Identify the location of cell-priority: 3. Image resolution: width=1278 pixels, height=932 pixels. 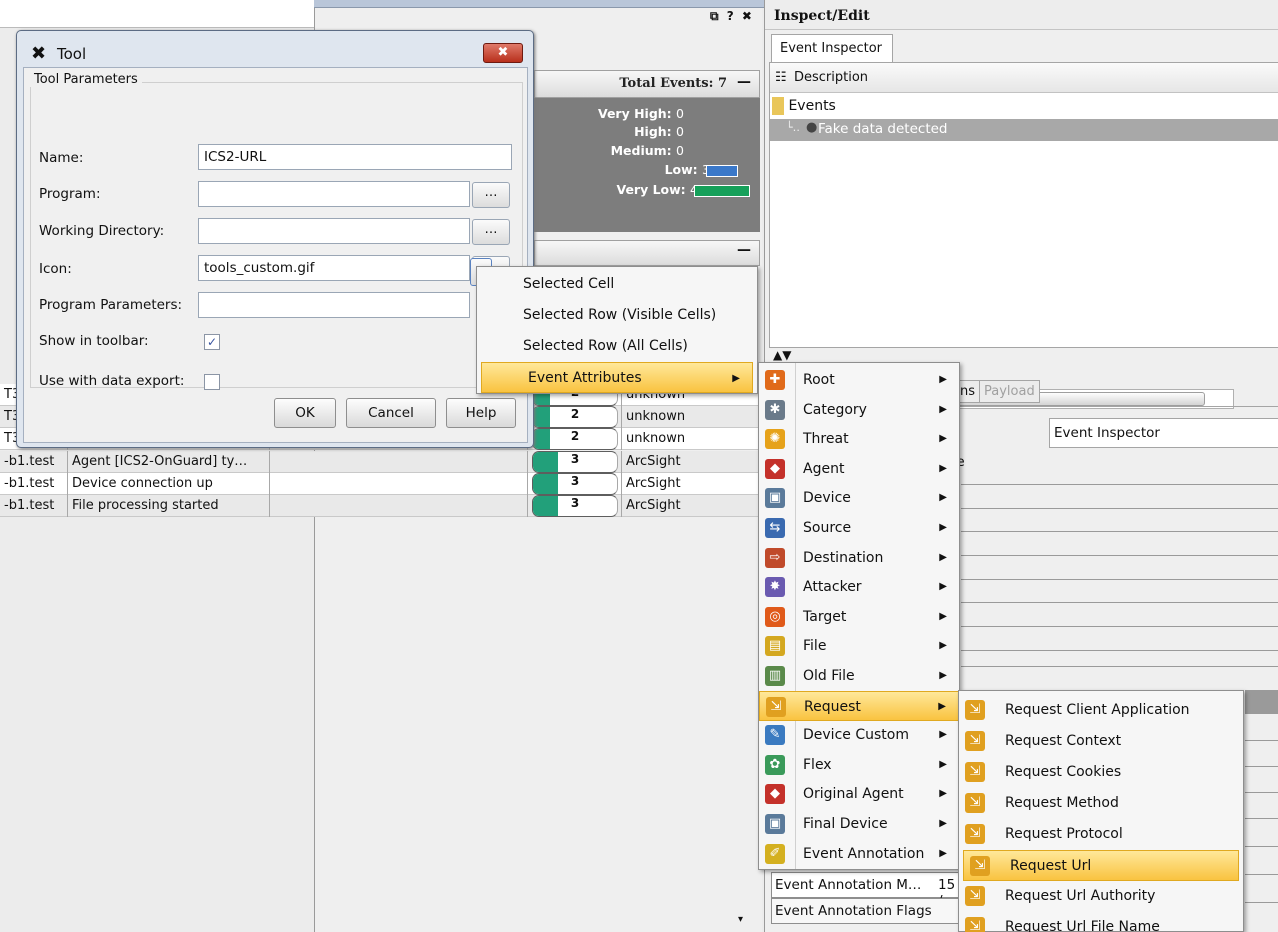
(575, 506).